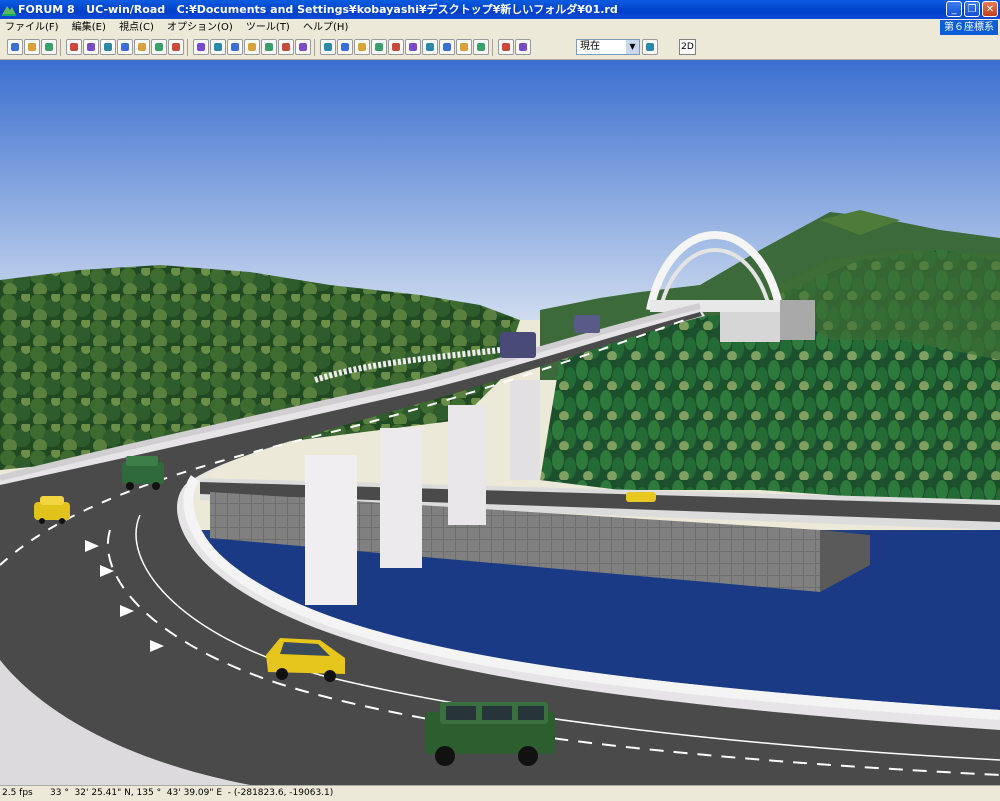  I want to click on time-select-value: 現在, so click(590, 46).